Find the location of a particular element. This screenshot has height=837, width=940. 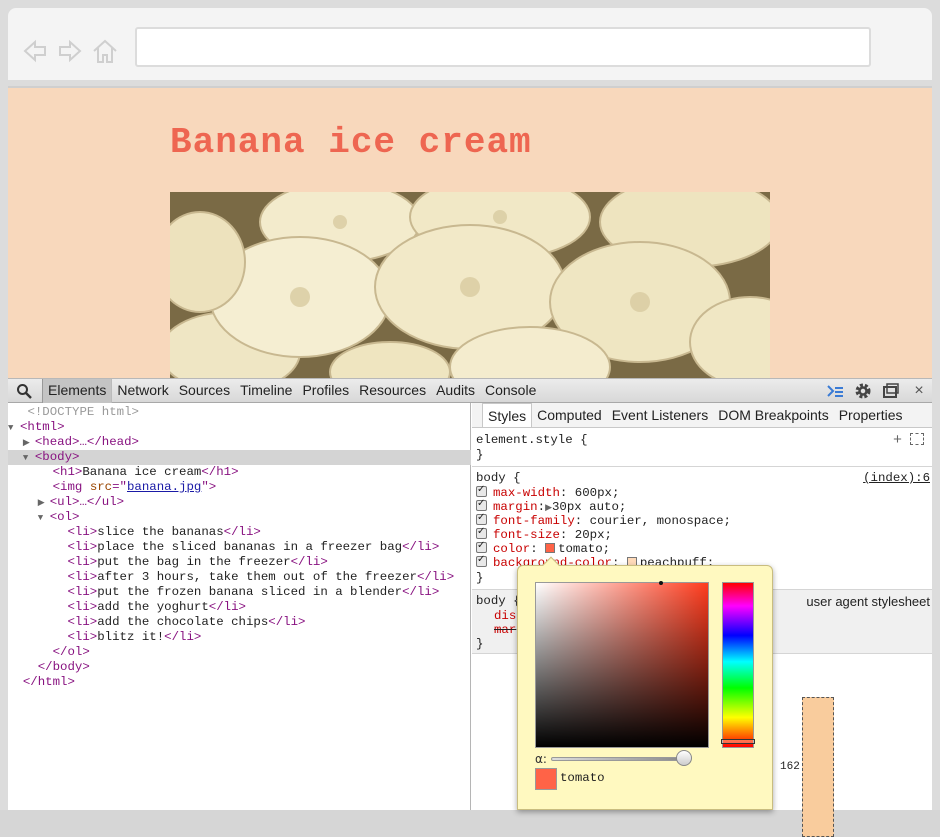

li-node: <li>blitz it!</li> is located at coordinates (239, 637).